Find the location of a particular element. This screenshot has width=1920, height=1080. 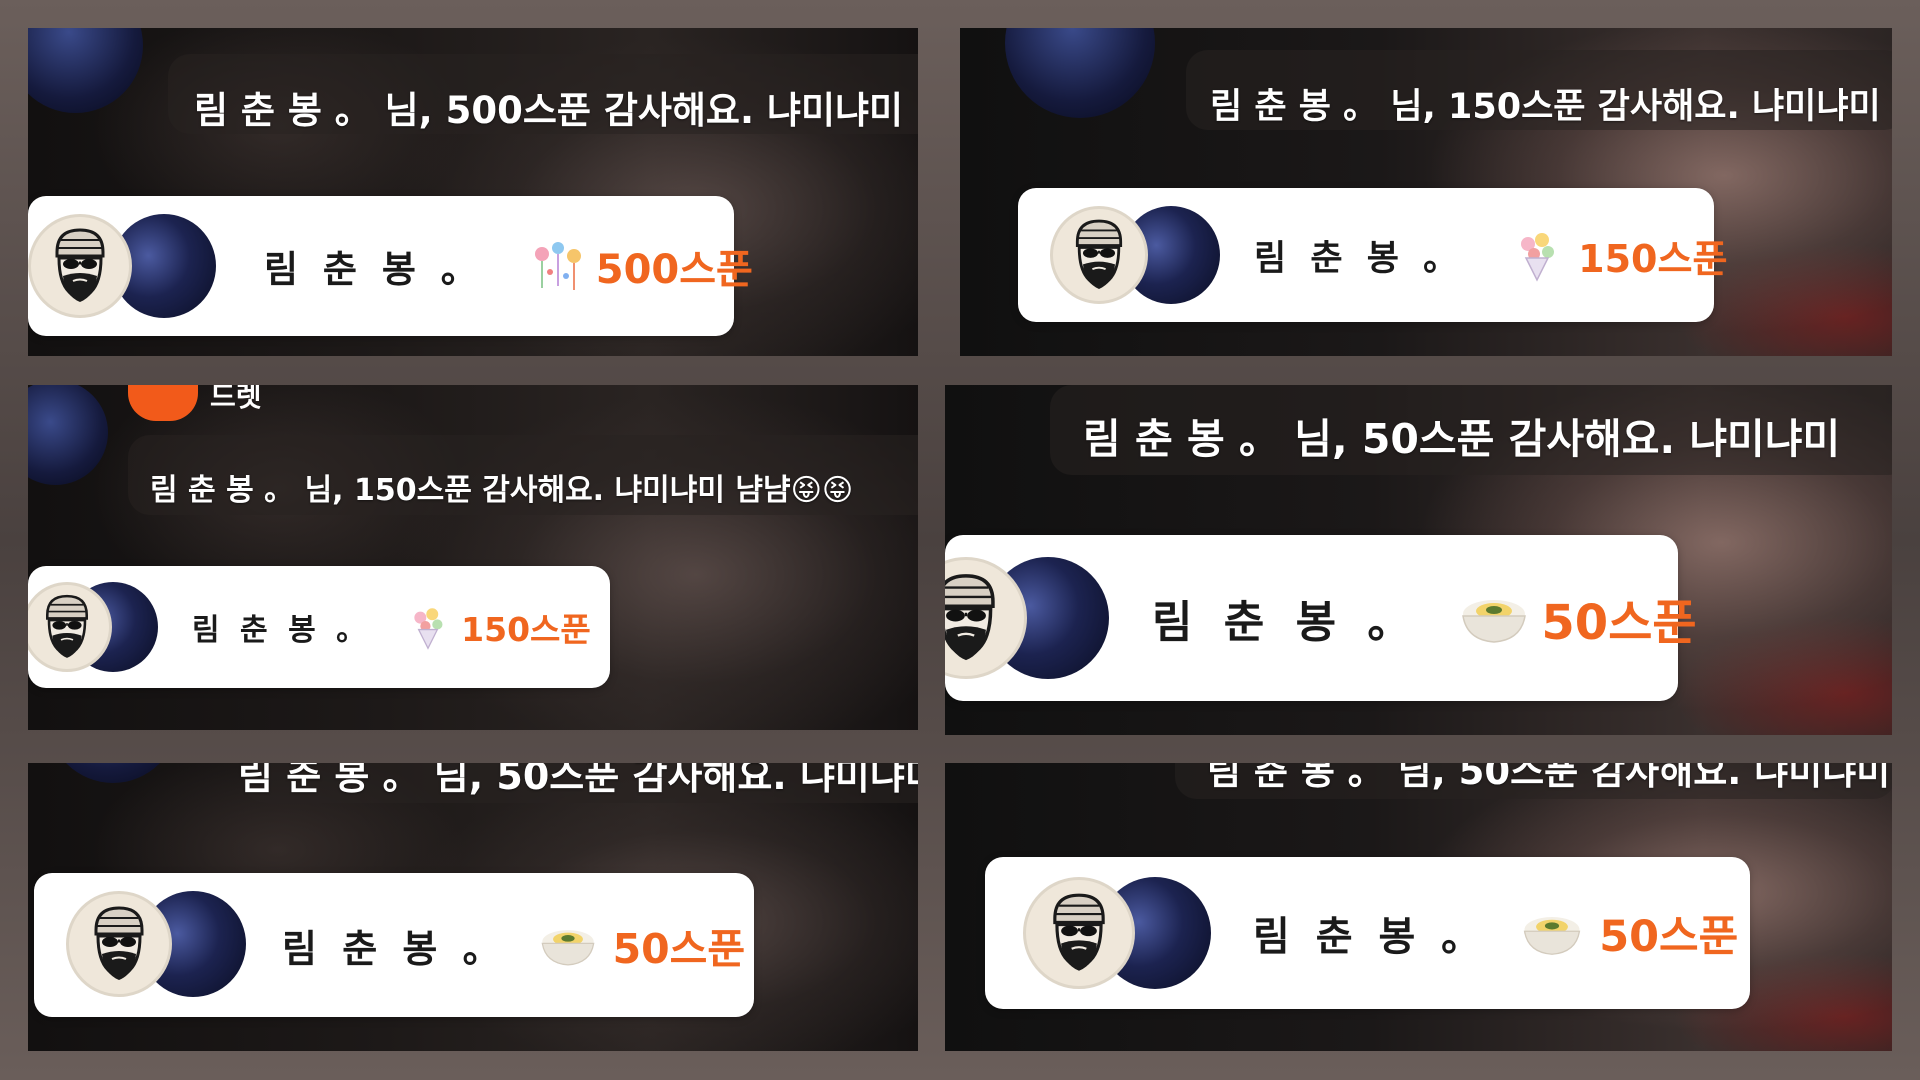

stream-panel-5: 림 춘 봉 。 님, 50스푼 감사해요. 냐미냐미 림 춘 봉 。 50스푼 is located at coordinates (473, 907).